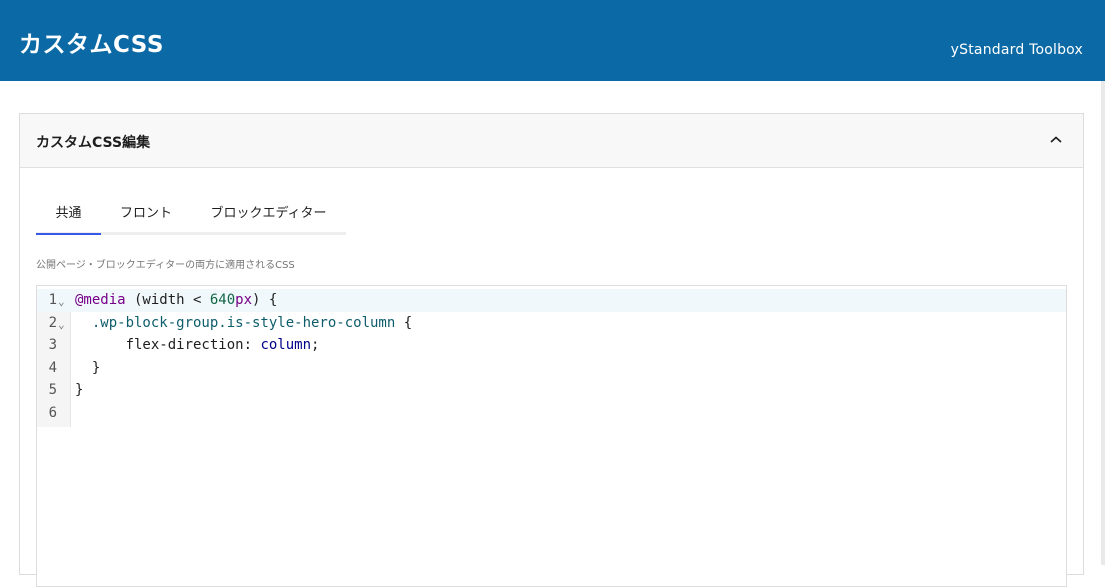 Image resolution: width=1105 pixels, height=587 pixels. I want to click on line-number: 5, so click(52, 390).